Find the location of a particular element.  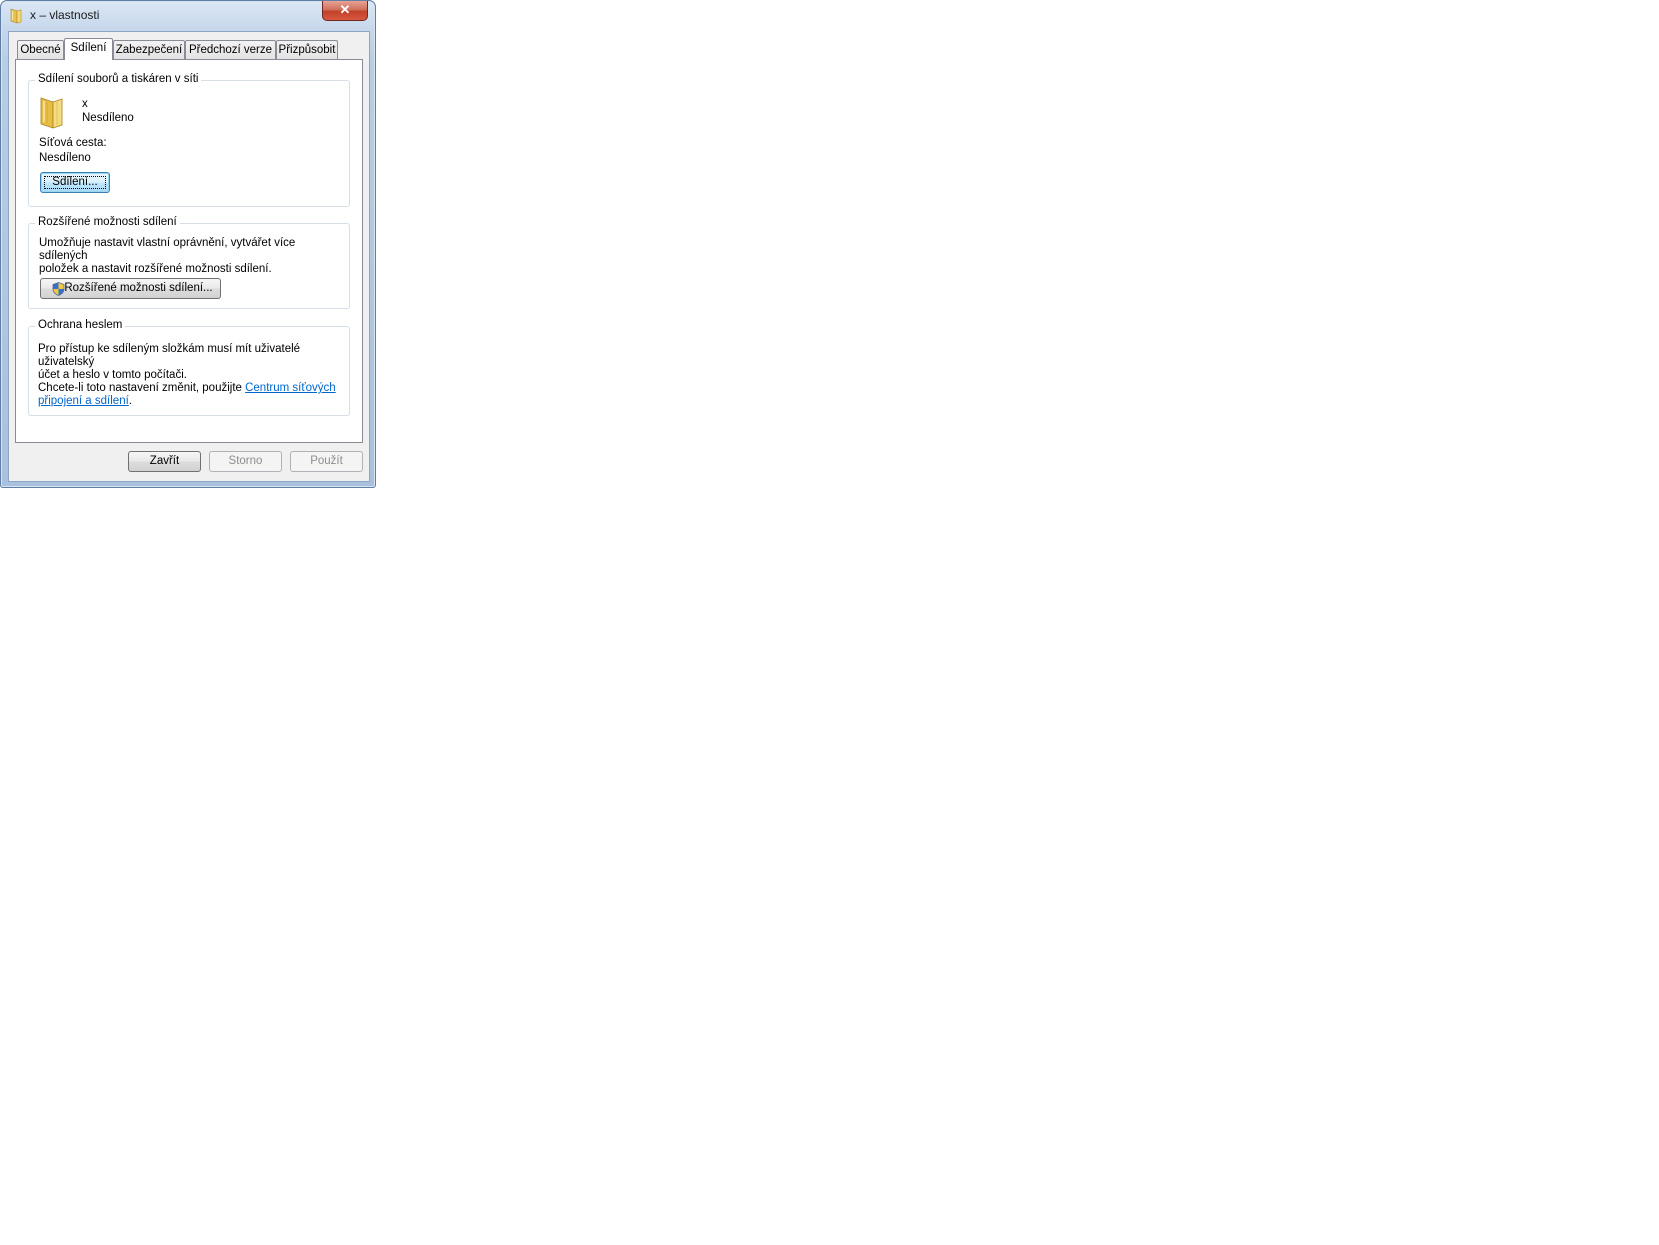

tab-customize: Přizpůsobit is located at coordinates (307, 49).